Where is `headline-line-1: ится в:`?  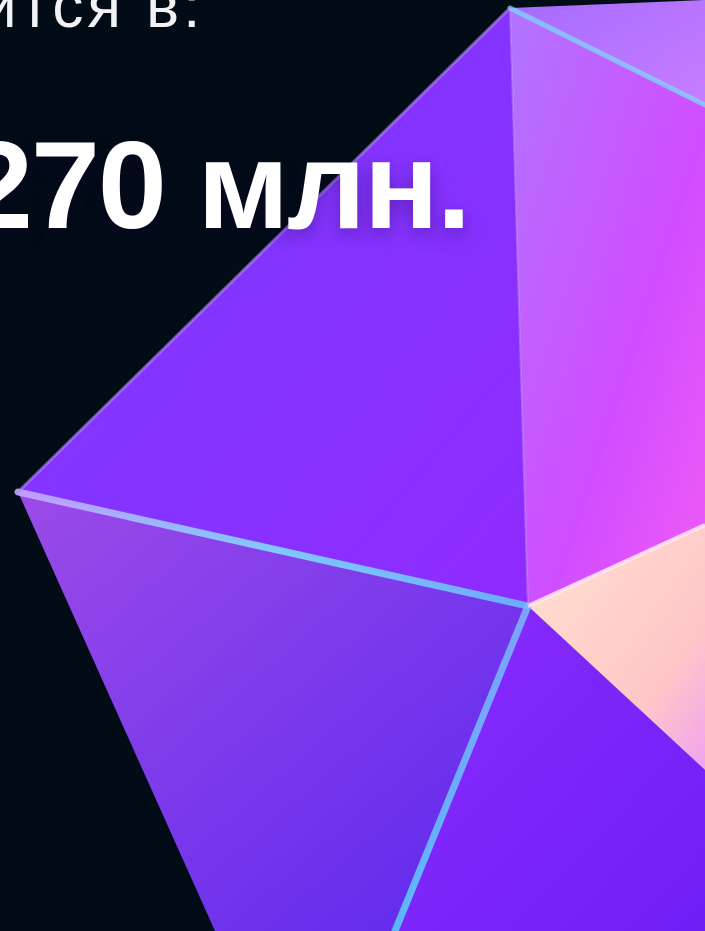 headline-line-1: ится в: is located at coordinates (102, 20).